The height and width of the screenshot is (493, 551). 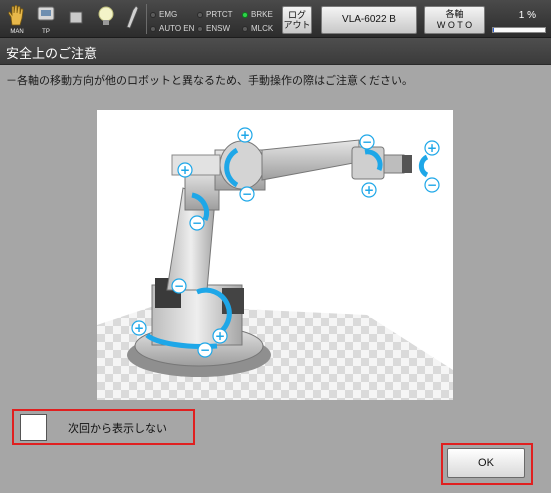 What do you see at coordinates (275, 51) in the screenshot?
I see `dialog-title-bar: 安全上のご注意` at bounding box center [275, 51].